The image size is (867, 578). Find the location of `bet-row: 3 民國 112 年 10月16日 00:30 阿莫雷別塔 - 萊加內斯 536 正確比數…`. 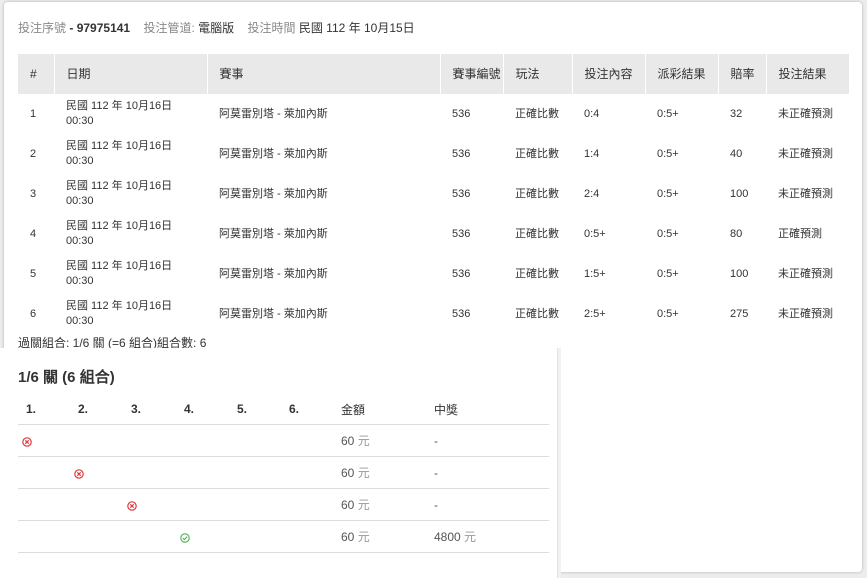

bet-row: 3 民國 112 年 10月16日 00:30 阿莫雷別塔 - 萊加內斯 536 正確比數… is located at coordinates (433, 194).